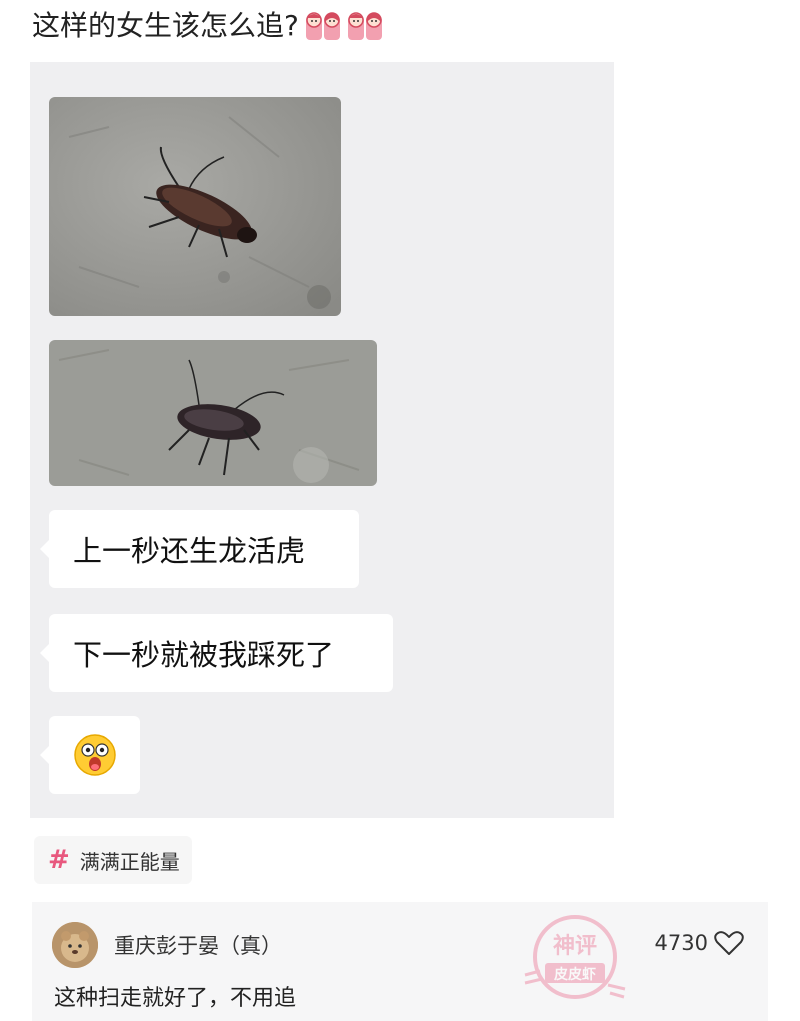  What do you see at coordinates (75, 945) in the screenshot?
I see `avatar` at bounding box center [75, 945].